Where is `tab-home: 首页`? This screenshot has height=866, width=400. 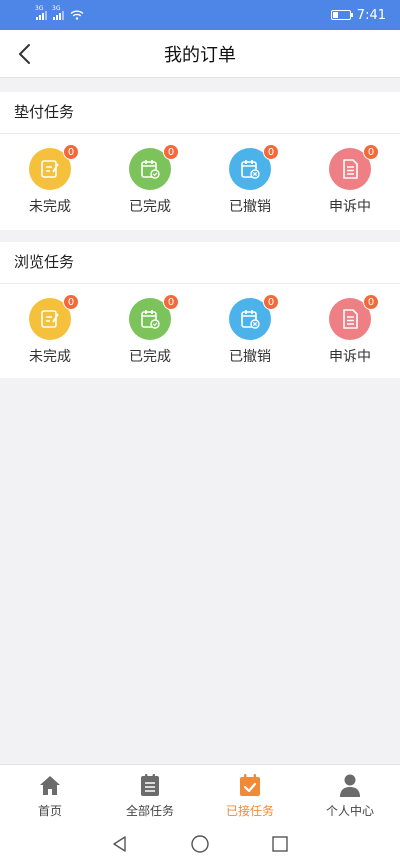
tab-home: 首页 is located at coordinates (50, 793).